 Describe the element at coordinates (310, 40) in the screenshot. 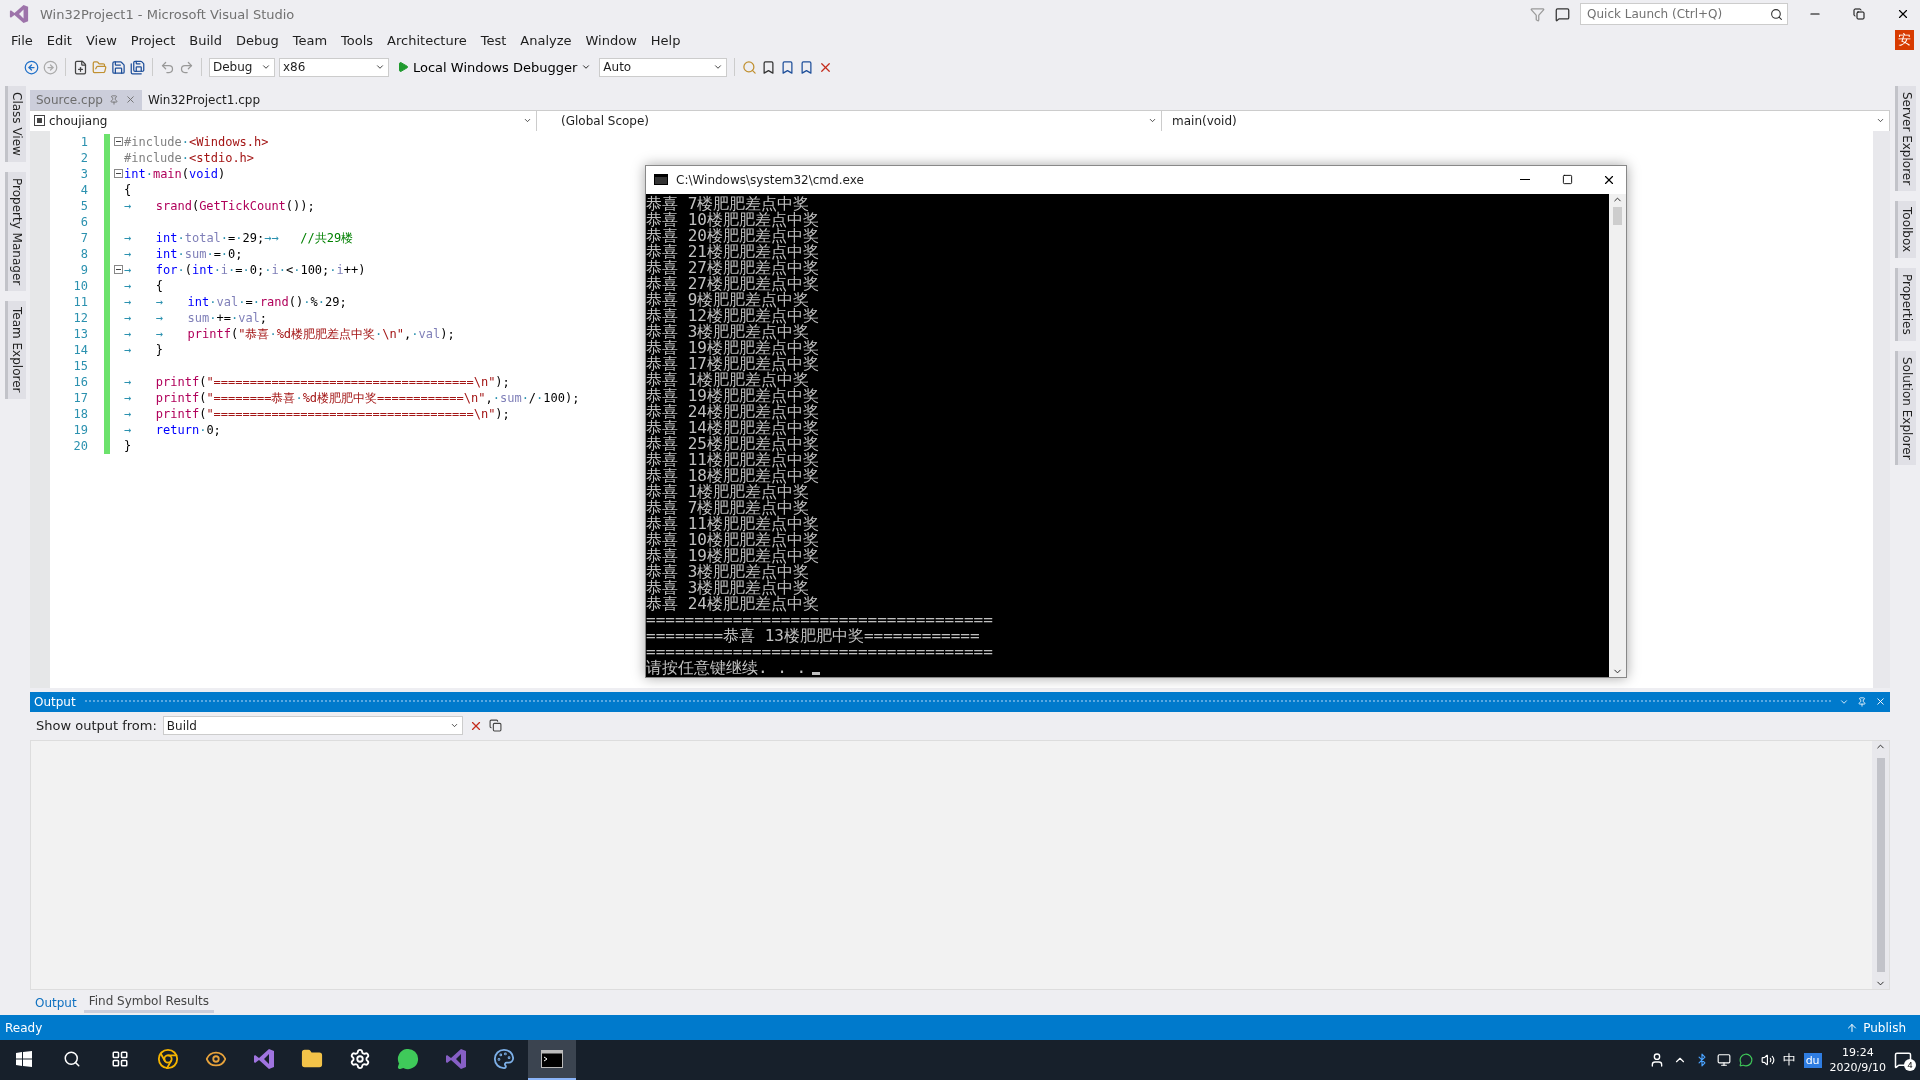

I see `menu-item: Team` at that location.